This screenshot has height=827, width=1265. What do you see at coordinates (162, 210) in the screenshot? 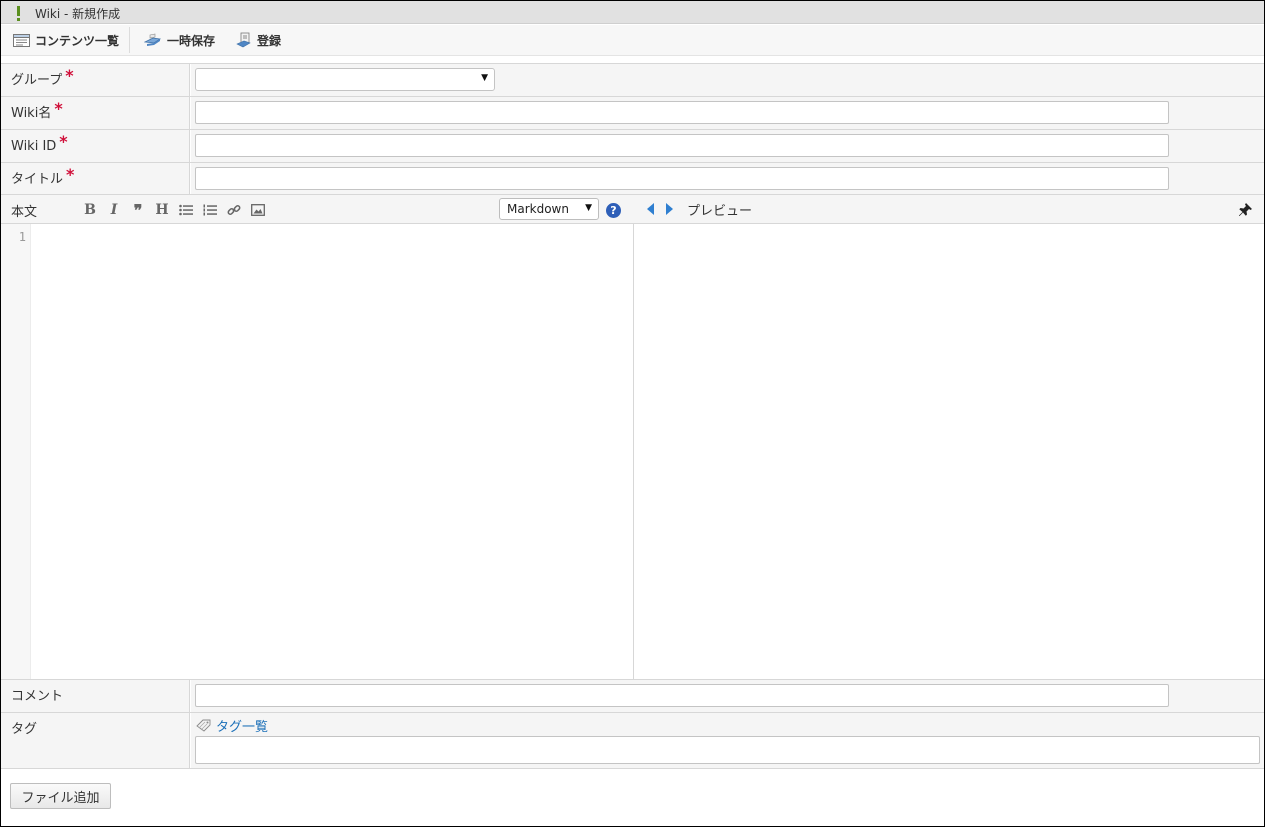
I see `heading-icon: H` at bounding box center [162, 210].